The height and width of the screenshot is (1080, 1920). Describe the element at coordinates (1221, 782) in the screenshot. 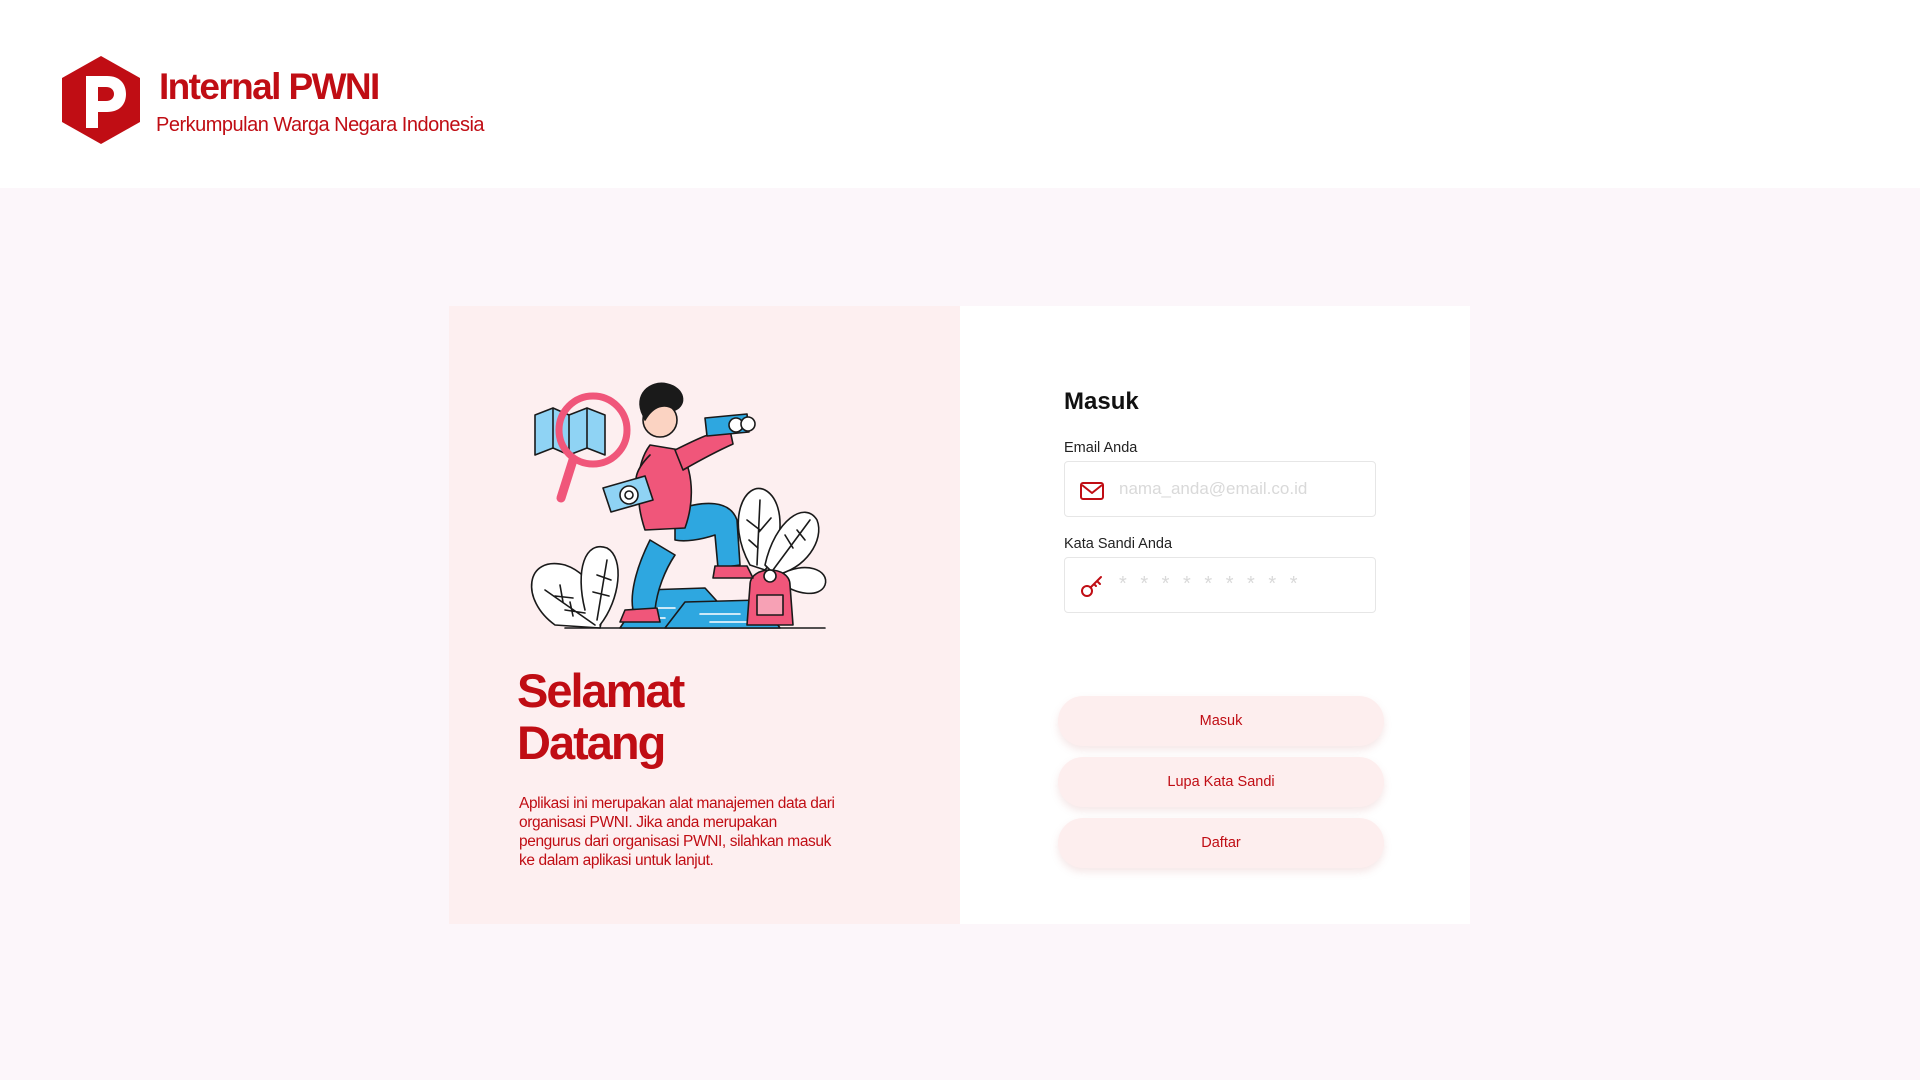

I see `forgot-password-button: Lupa Kata Sandi` at that location.